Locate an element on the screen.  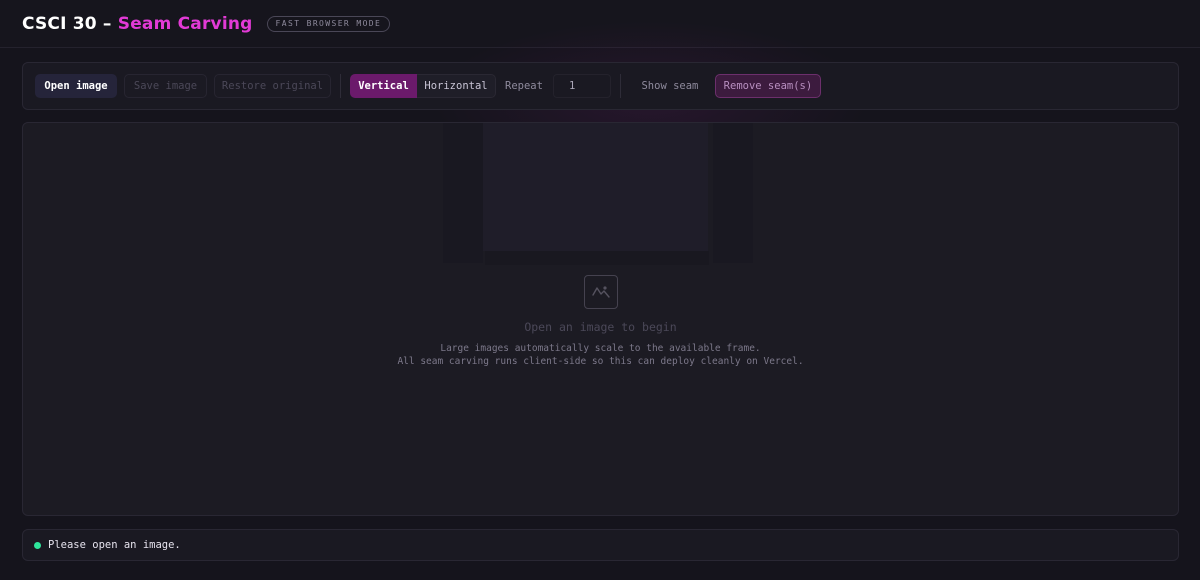
show-seam-button: Show seam is located at coordinates (670, 86).